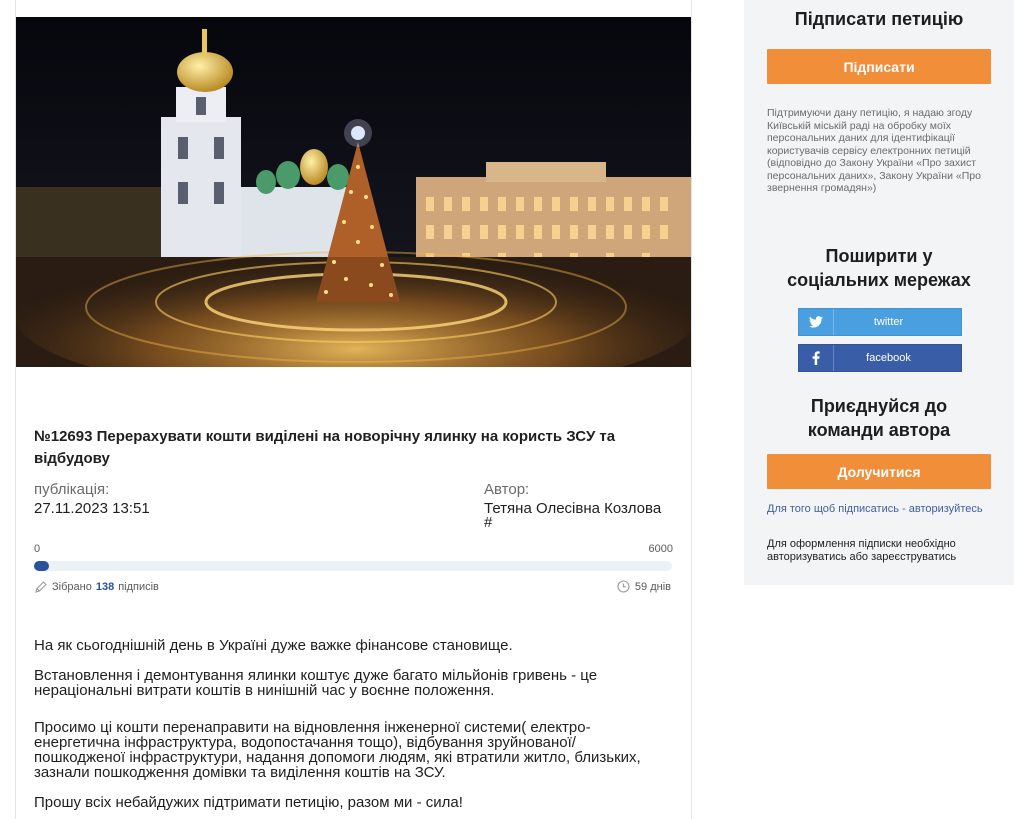 The width and height of the screenshot is (1020, 819). Describe the element at coordinates (888, 322) in the screenshot. I see `twitter-label: twitter` at that location.